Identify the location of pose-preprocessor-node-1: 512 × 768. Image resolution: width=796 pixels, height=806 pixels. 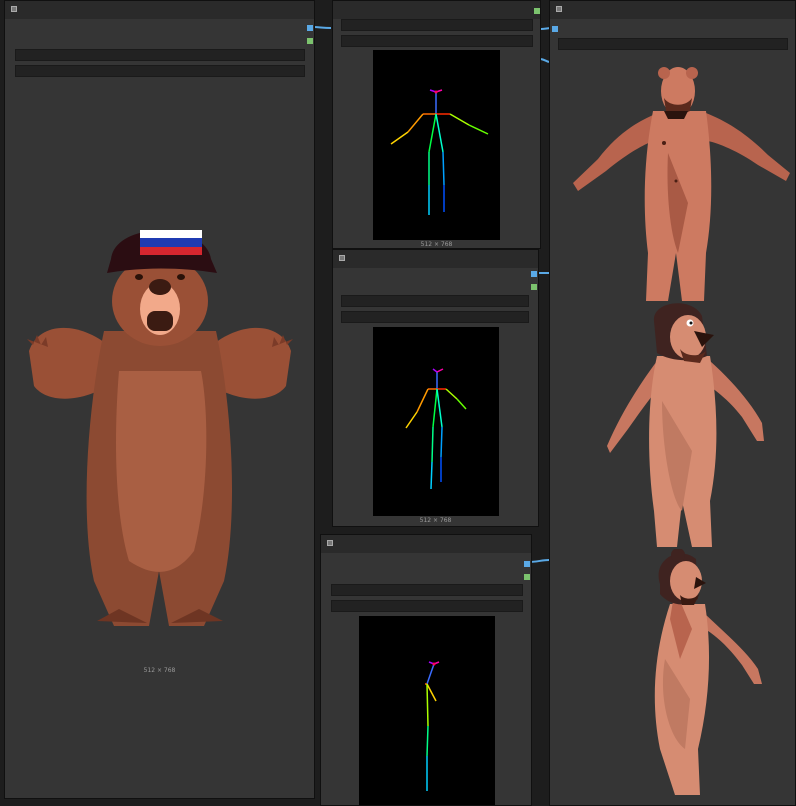
(436, 124).